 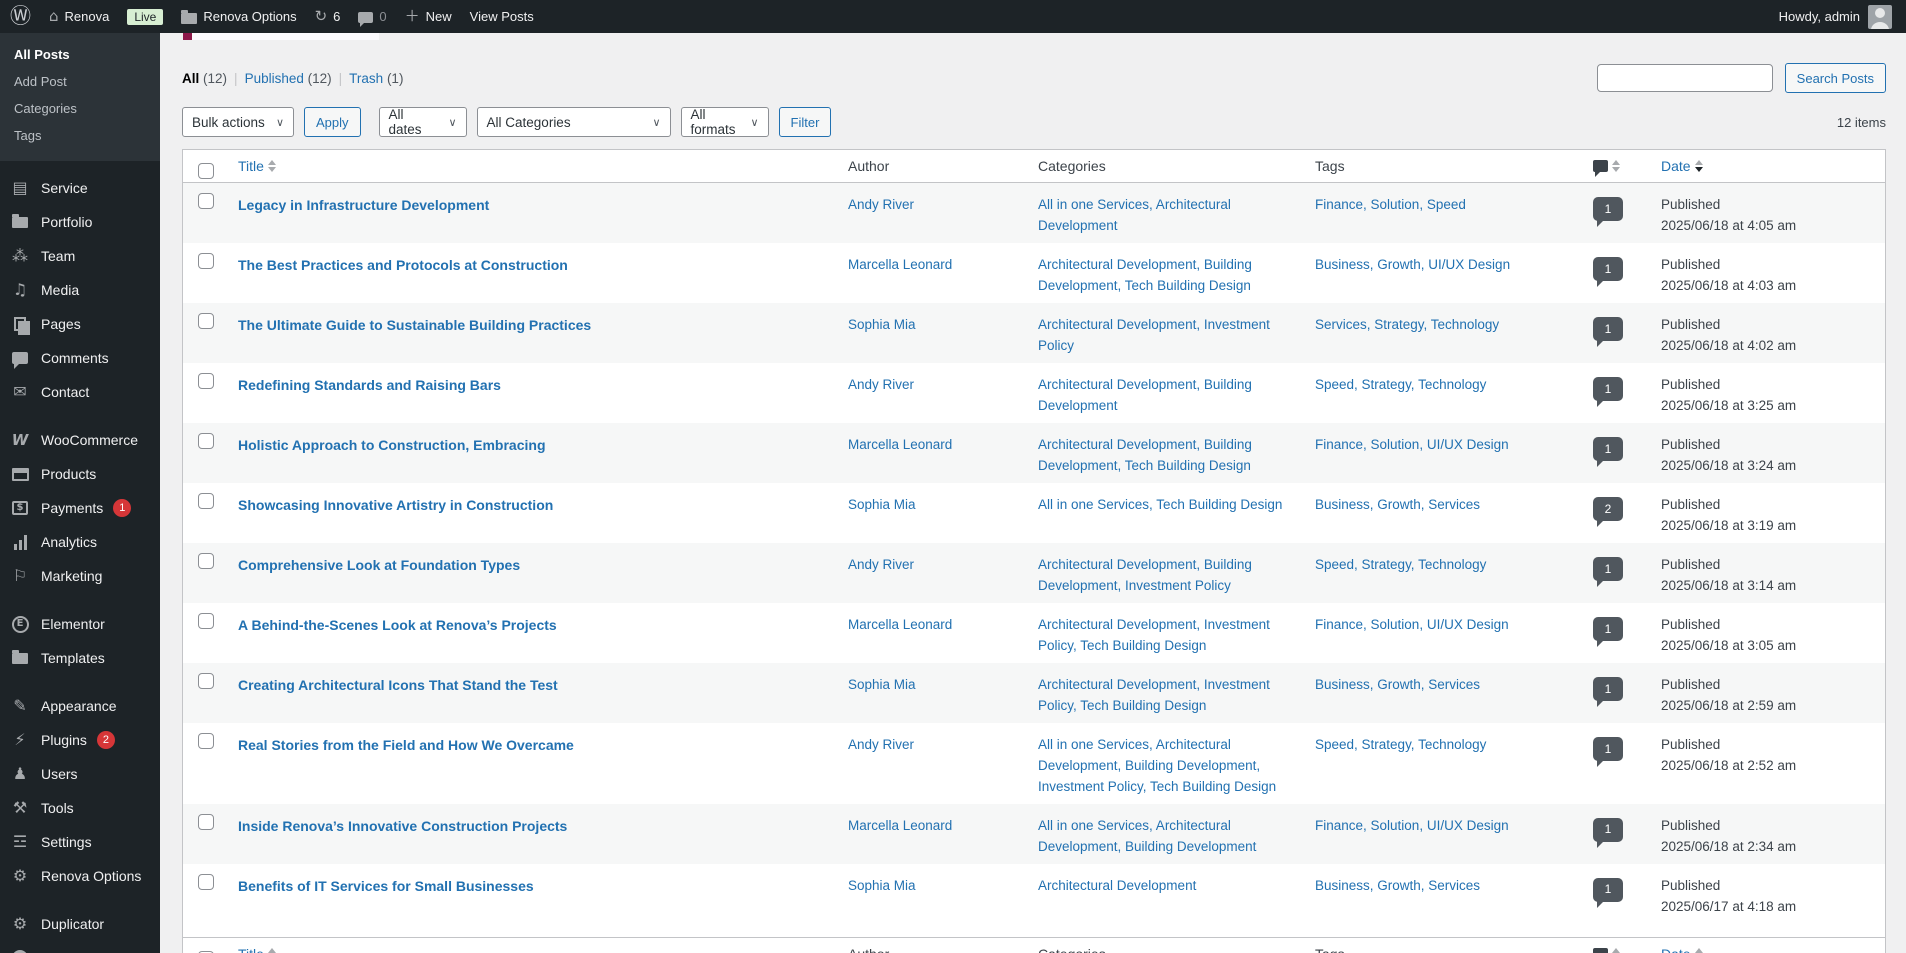 What do you see at coordinates (80, 947) in the screenshot?
I see `sidebar-item-collapse-menu: ◀Collapse Menu` at bounding box center [80, 947].